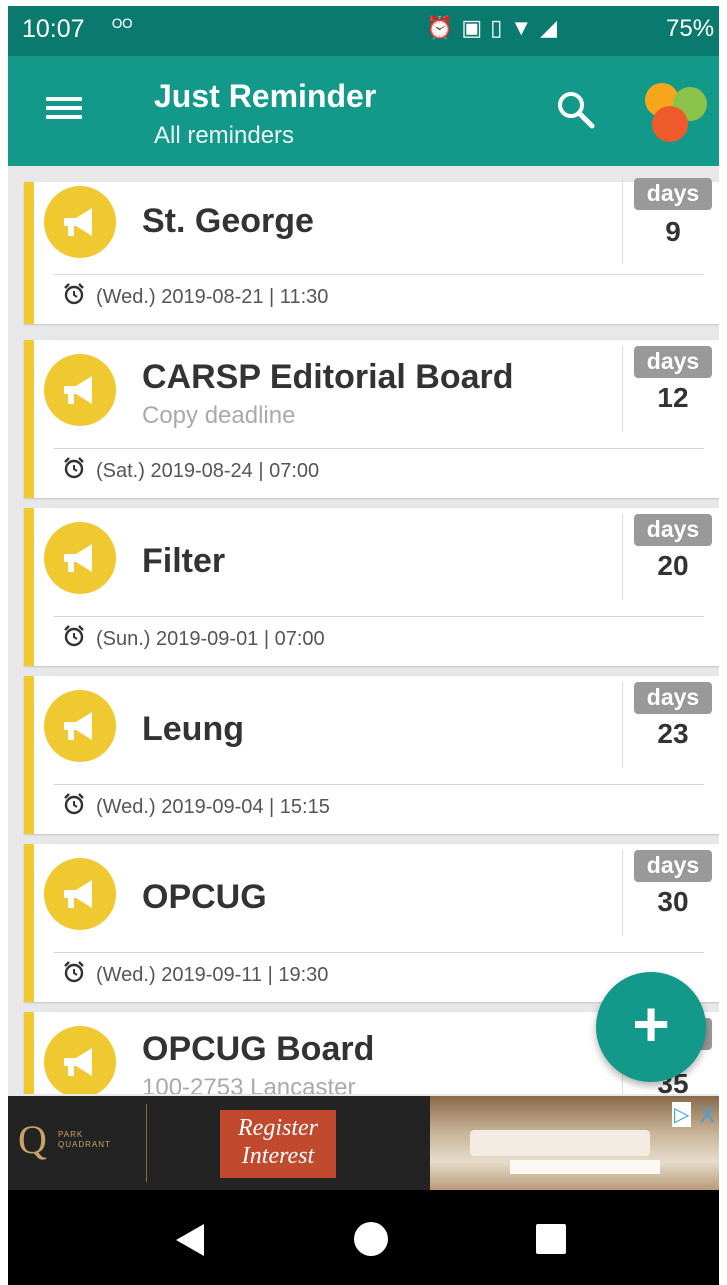 This screenshot has height=1285, width=727. Describe the element at coordinates (576, 110) in the screenshot. I see `search-icon` at that location.